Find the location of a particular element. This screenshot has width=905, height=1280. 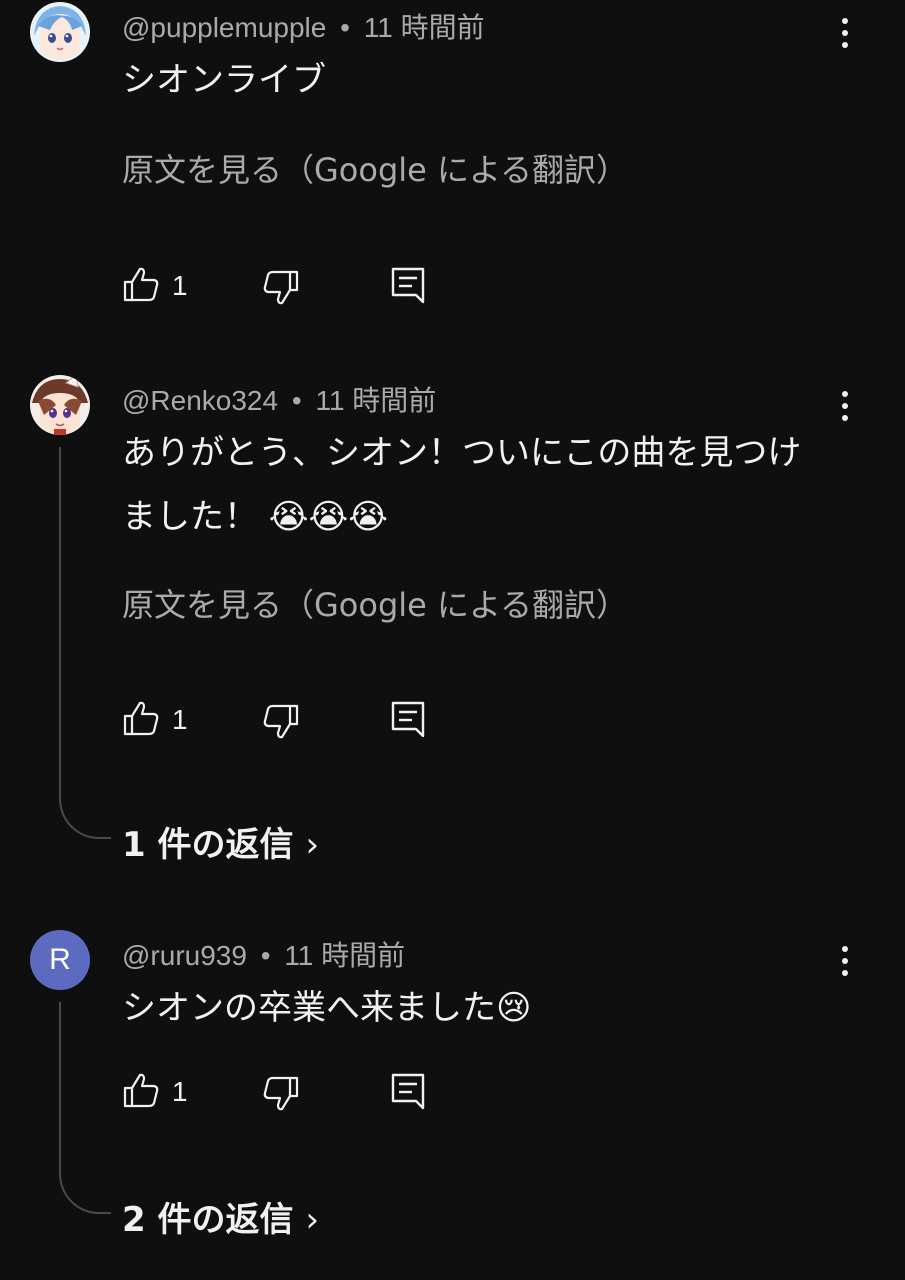

username: @pupplemupple is located at coordinates (224, 27).